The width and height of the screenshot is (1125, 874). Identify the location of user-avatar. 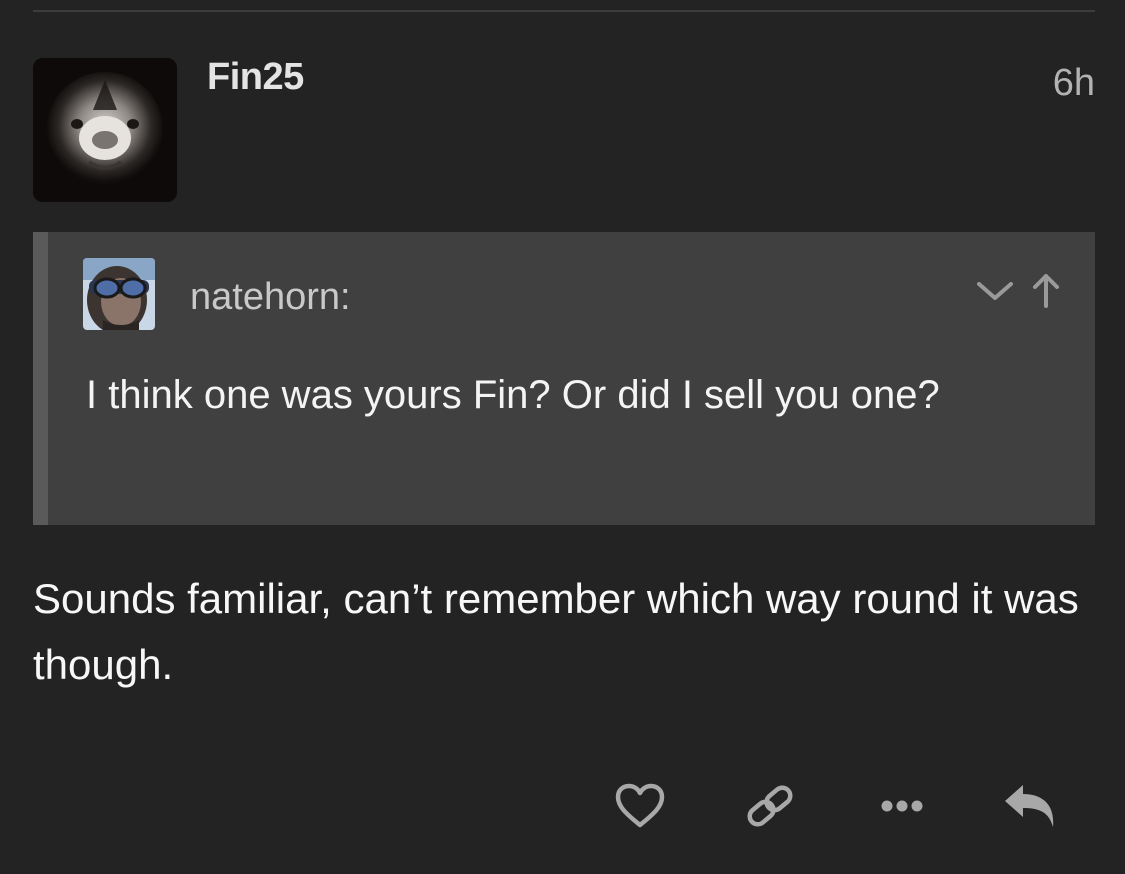
(105, 130).